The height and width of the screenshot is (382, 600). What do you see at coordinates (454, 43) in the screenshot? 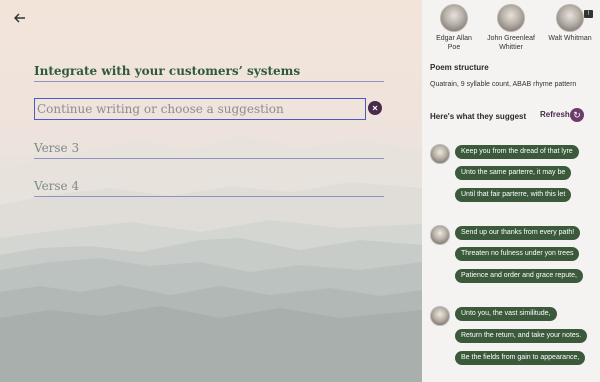
I see `poet-name: Edgar Allan Poe` at bounding box center [454, 43].